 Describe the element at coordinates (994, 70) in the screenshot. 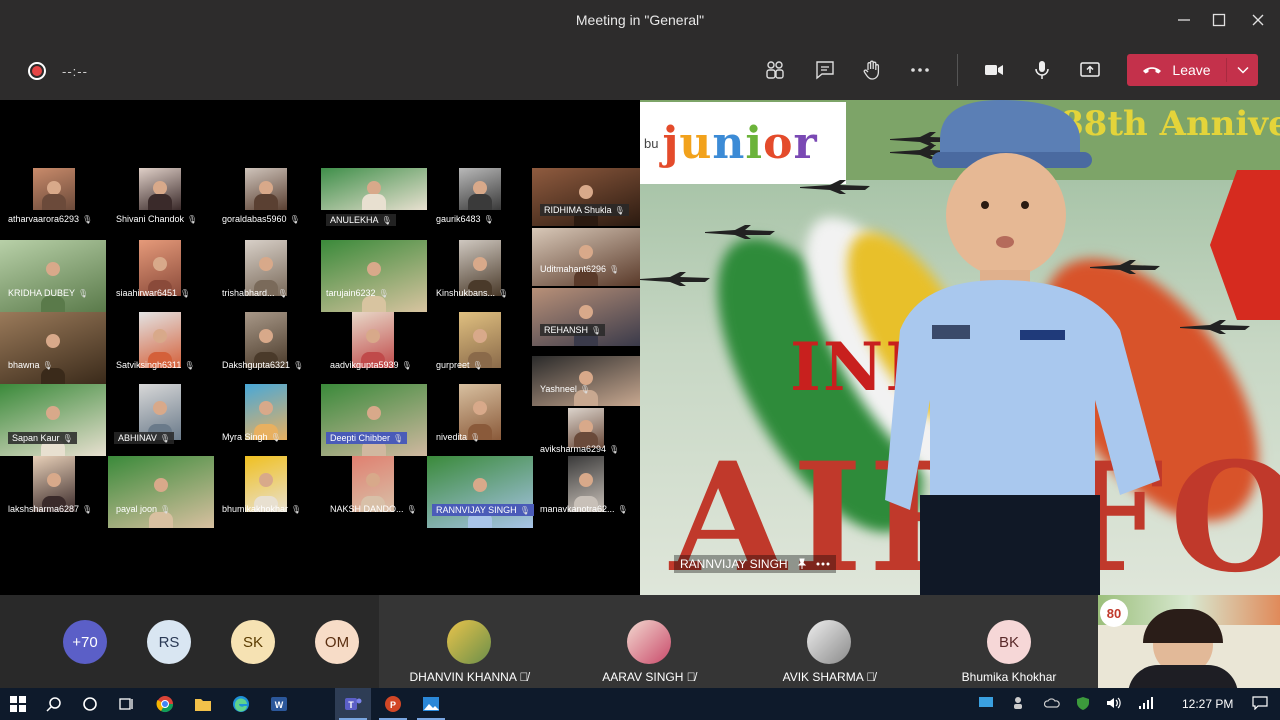

I see `camera-button` at that location.